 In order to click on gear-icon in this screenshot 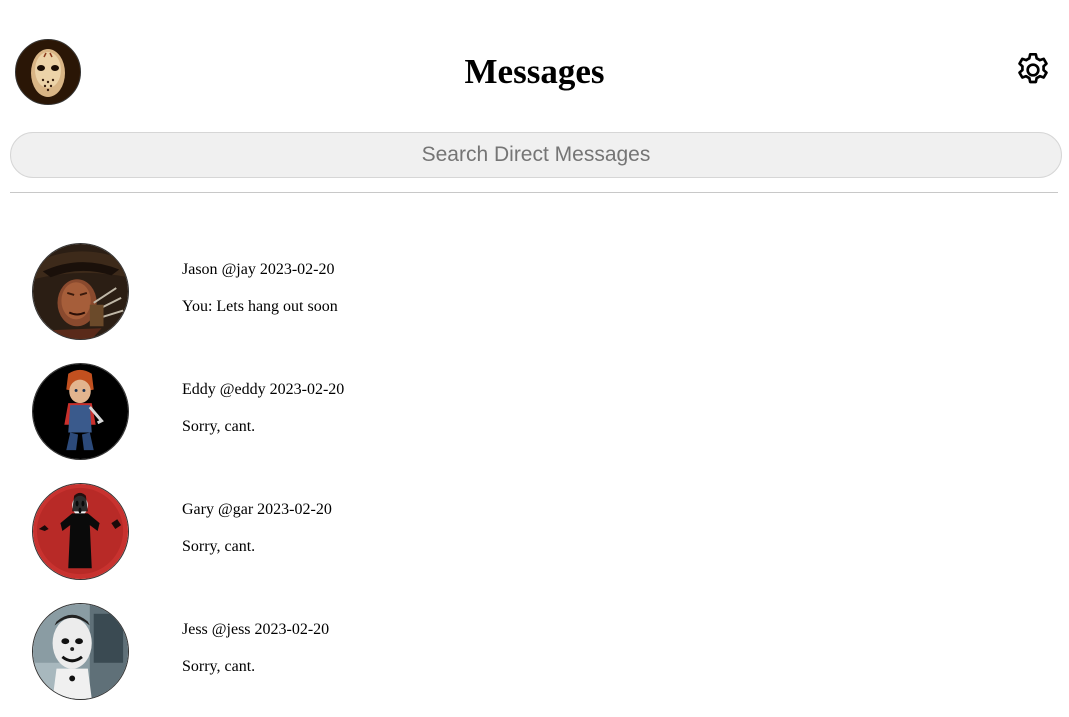, I will do `click(1033, 68)`.